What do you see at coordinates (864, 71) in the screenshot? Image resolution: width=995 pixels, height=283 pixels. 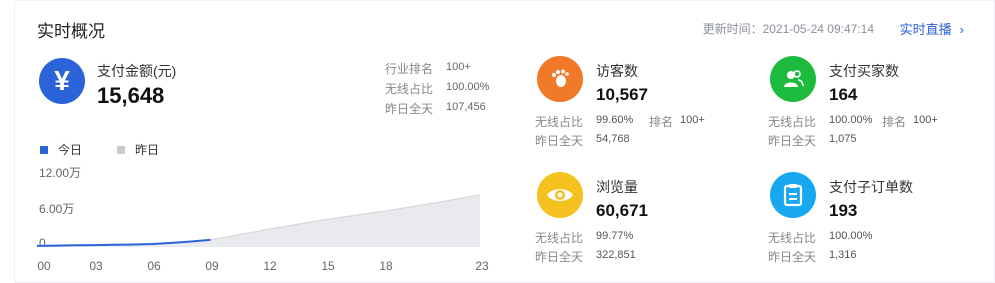 I see `buyers-label: 支付买家数` at bounding box center [864, 71].